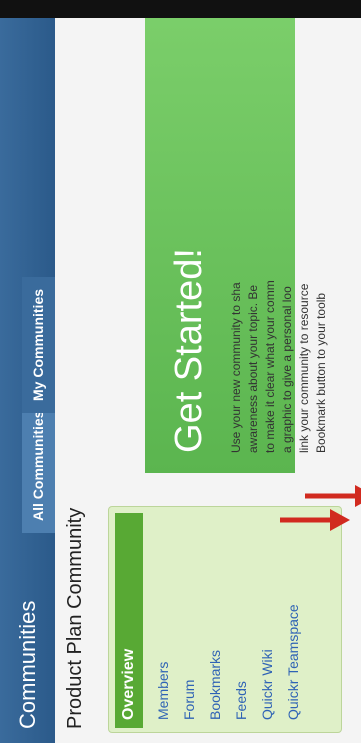 This screenshot has width=361, height=743. What do you see at coordinates (27, 664) in the screenshot?
I see `app-title: Communities` at bounding box center [27, 664].